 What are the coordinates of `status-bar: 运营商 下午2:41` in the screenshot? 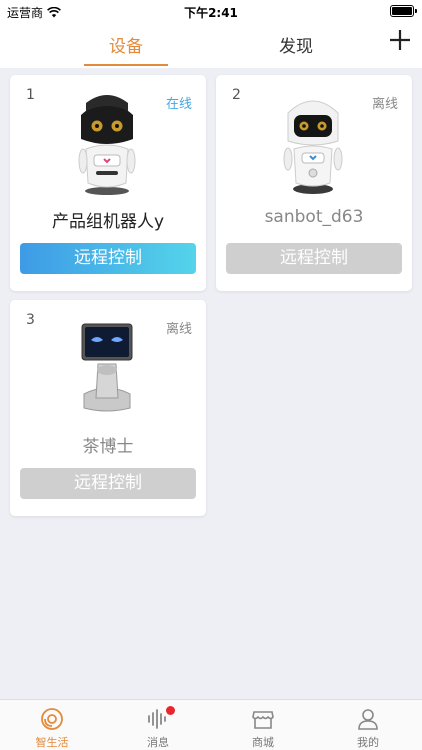 It's located at (211, 12).